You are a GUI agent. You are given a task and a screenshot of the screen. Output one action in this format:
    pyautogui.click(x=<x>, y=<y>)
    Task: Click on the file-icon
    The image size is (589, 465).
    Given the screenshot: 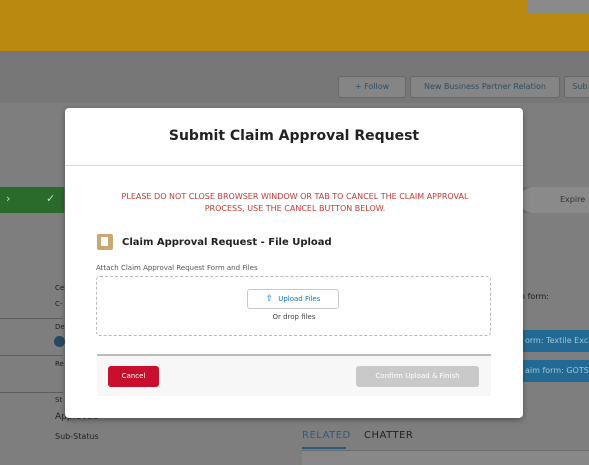 What is the action you would take?
    pyautogui.click(x=105, y=242)
    